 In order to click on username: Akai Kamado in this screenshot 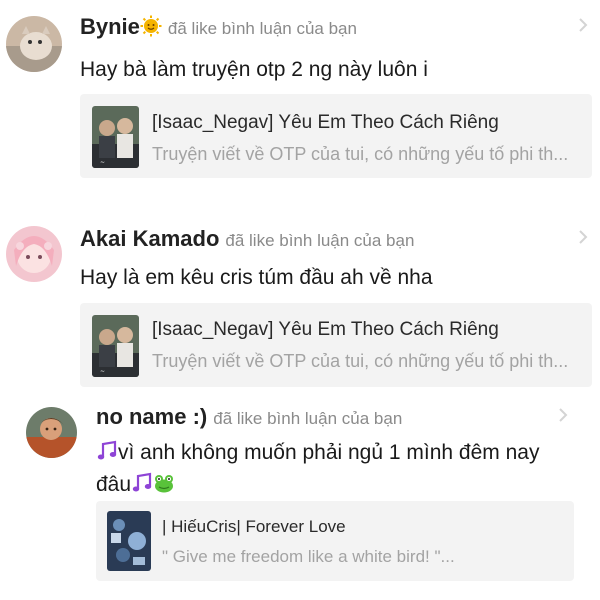, I will do `click(149, 238)`.